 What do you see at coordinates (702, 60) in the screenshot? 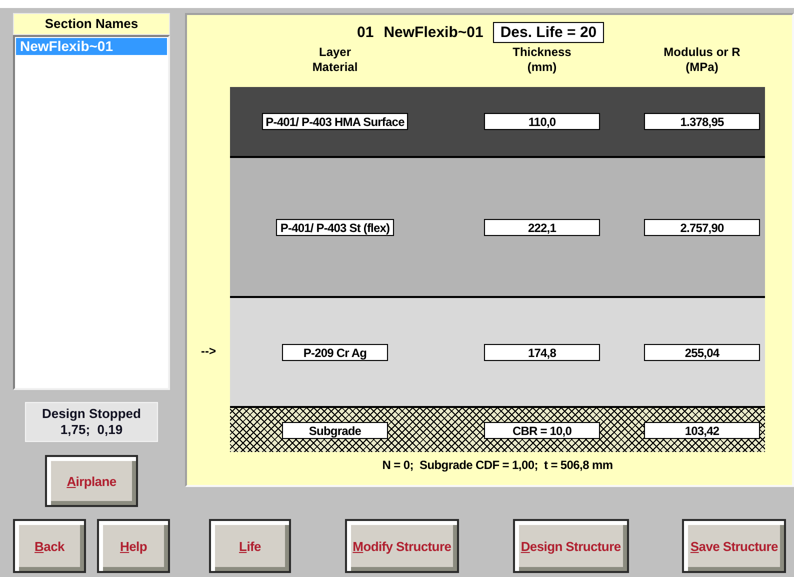
I see `column-header: Modulus or R (MPa)` at bounding box center [702, 60].